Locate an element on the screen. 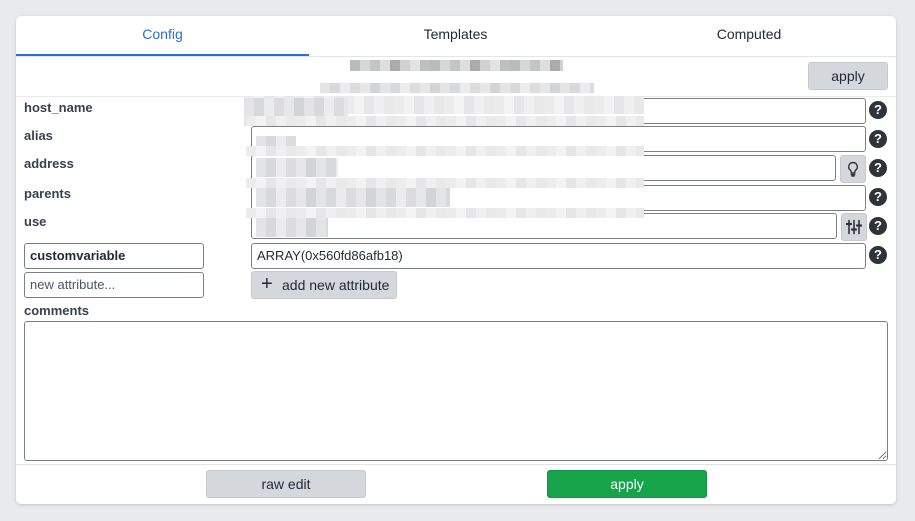 The image size is (915, 521). sliders-icon is located at coordinates (854, 227).